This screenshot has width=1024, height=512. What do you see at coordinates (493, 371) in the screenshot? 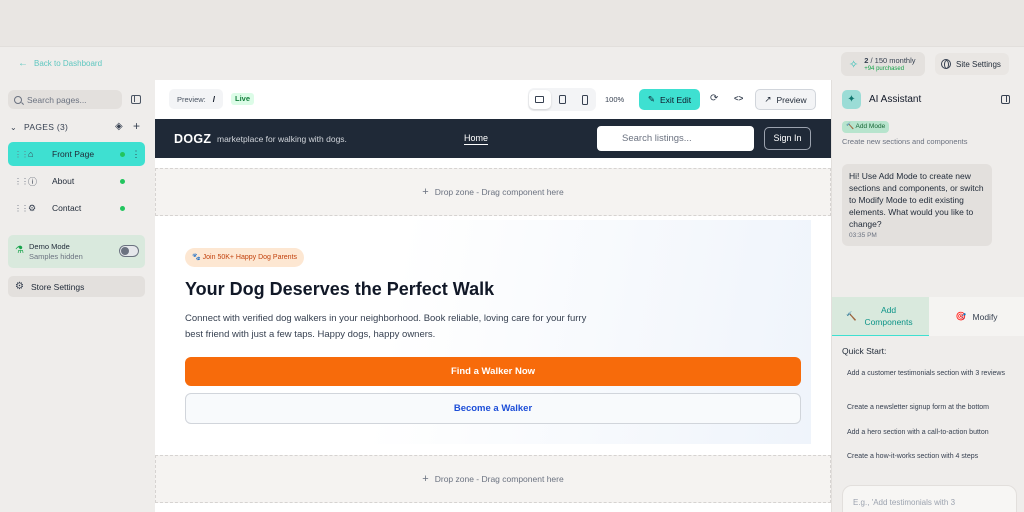
I see `find-walker-button: Find a Walker Now` at bounding box center [493, 371].